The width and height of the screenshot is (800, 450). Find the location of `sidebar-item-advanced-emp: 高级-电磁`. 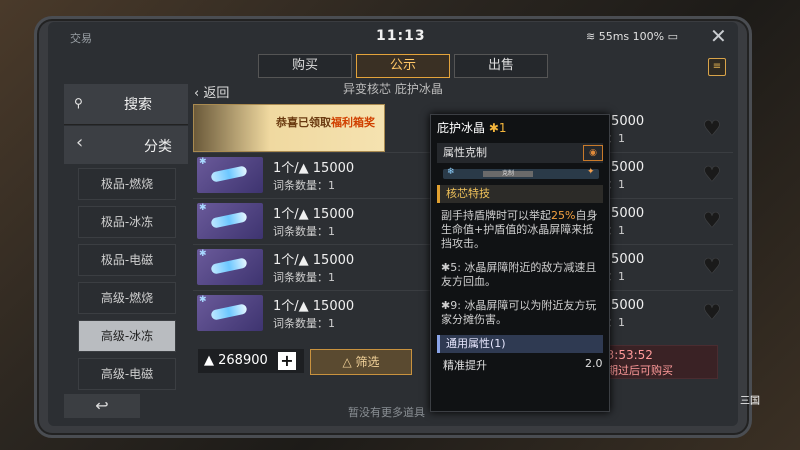

sidebar-item-advanced-emp: 高级-电磁 is located at coordinates (127, 374).